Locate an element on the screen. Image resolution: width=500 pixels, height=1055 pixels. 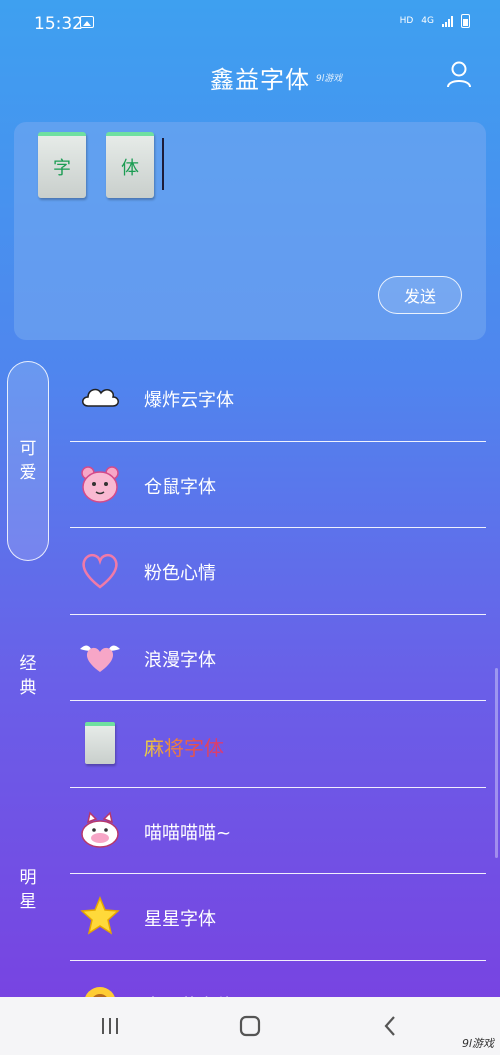
tab-label: 经典 is located at coordinates (28, 676).